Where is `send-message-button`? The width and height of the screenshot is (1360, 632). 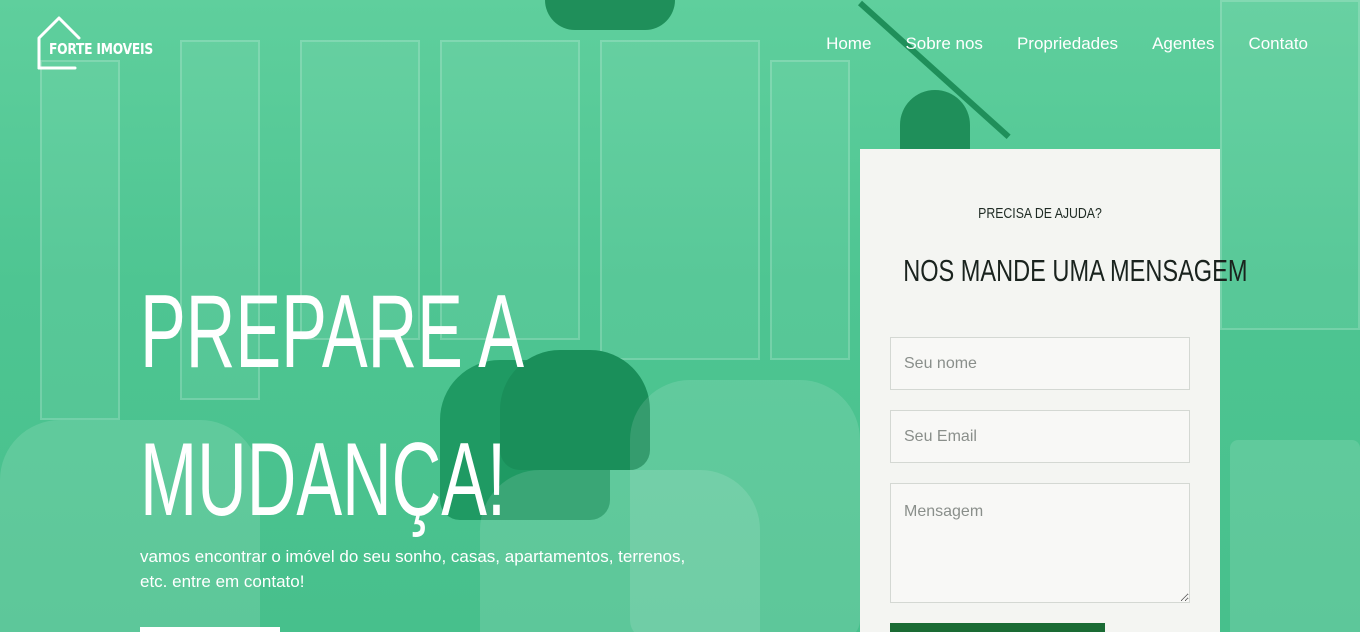 send-message-button is located at coordinates (997, 627).